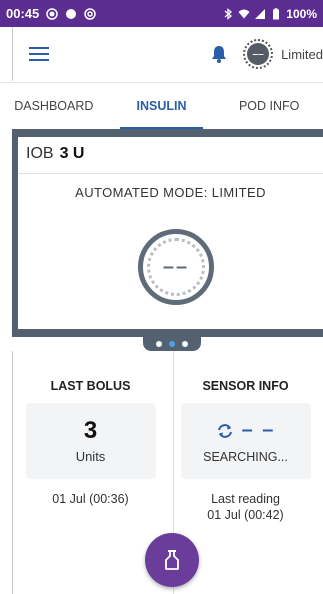 This screenshot has height=594, width=323. Describe the element at coordinates (161, 13) in the screenshot. I see `status-bar: 00:45 100%` at that location.